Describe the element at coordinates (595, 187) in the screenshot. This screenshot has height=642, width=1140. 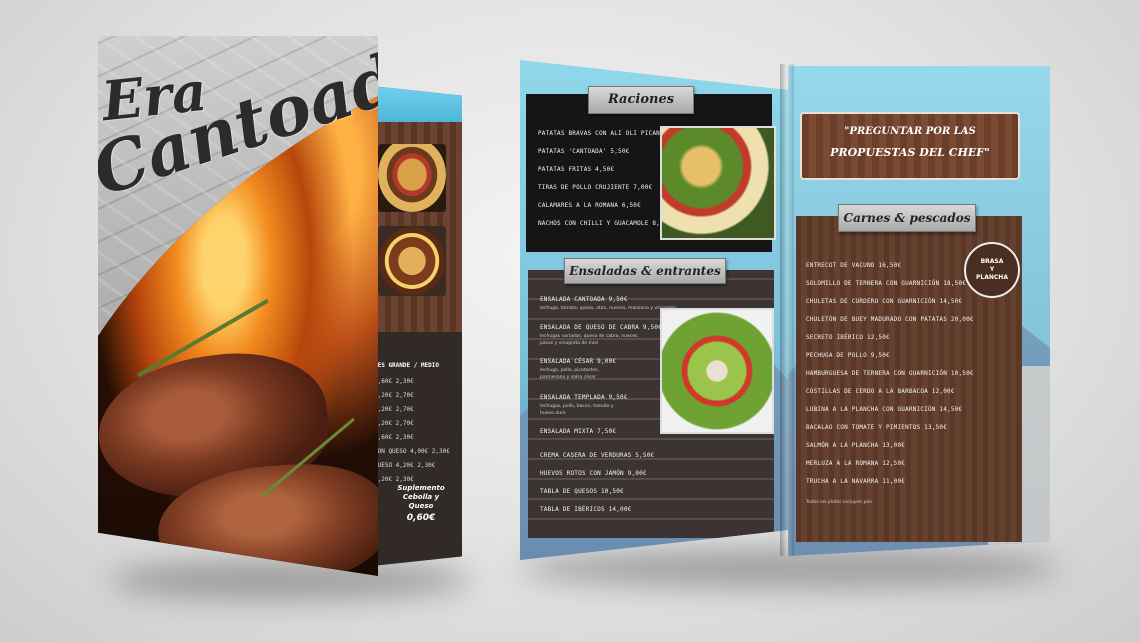
I see `raciones-item: TIRAS DE POLLO CRUJIENTE 7,00€` at that location.